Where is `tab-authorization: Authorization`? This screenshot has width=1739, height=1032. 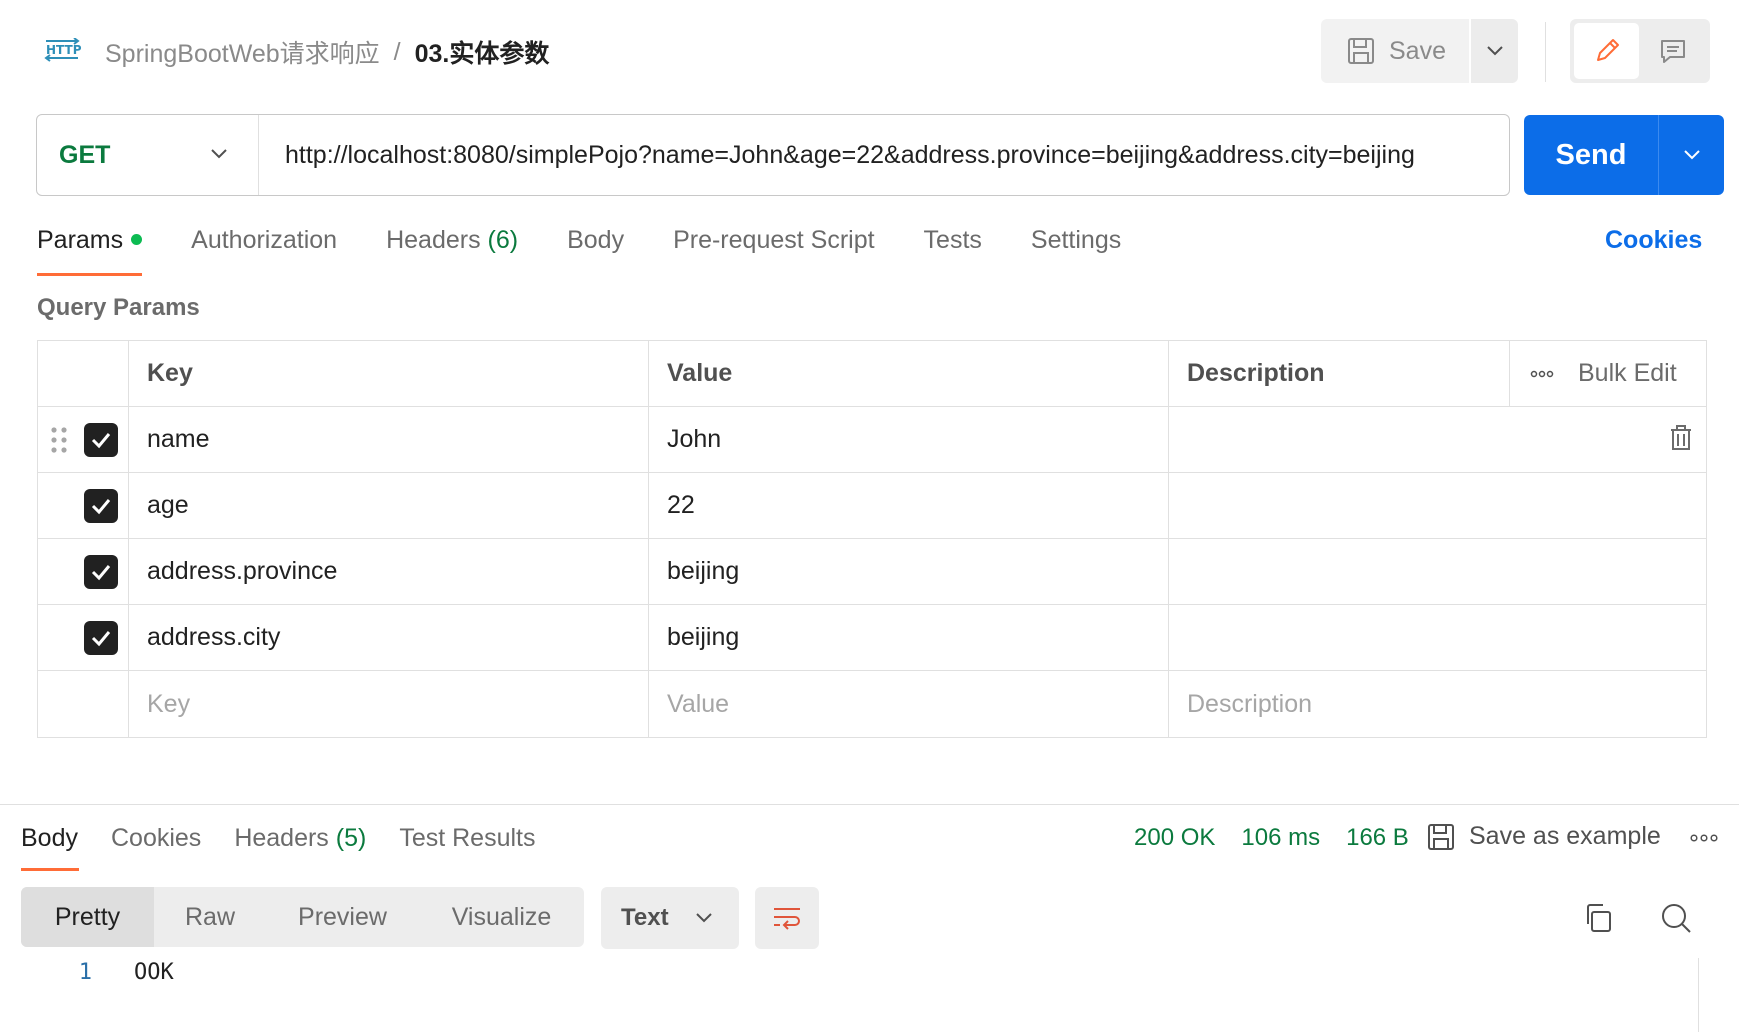 tab-authorization: Authorization is located at coordinates (264, 251).